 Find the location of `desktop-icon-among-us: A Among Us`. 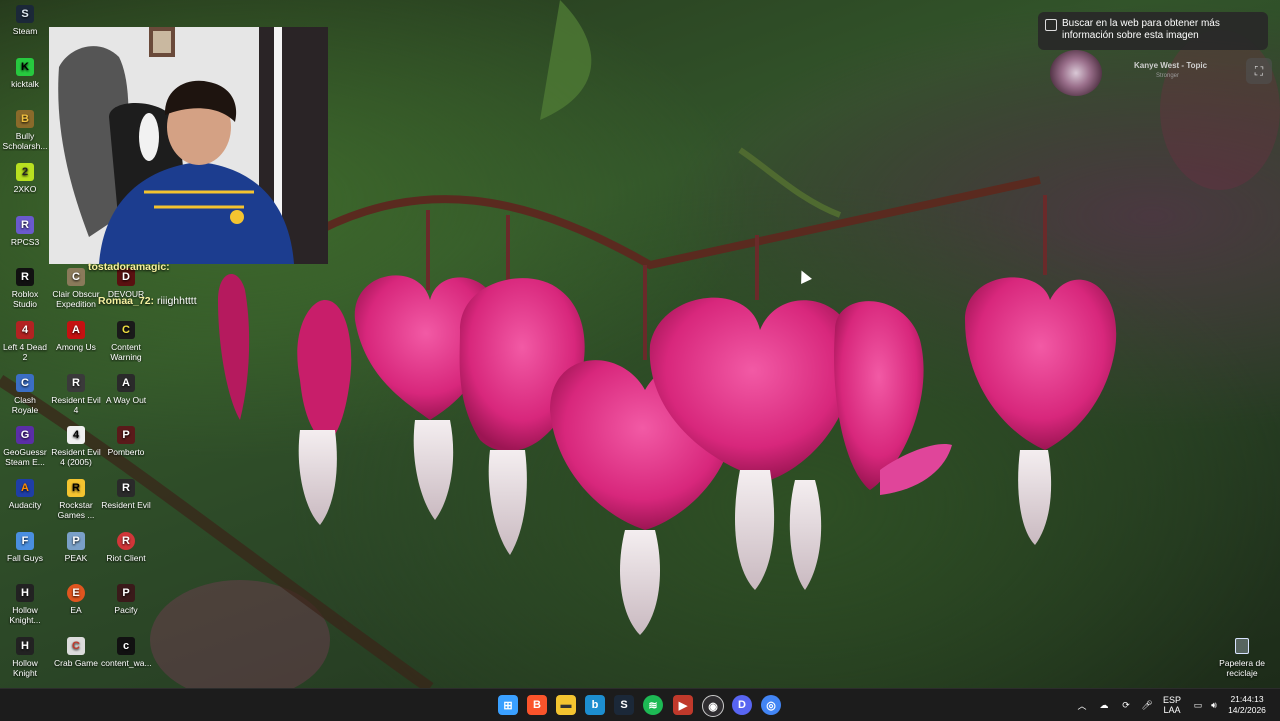

desktop-icon-among-us: A Among Us is located at coordinates (76, 336).